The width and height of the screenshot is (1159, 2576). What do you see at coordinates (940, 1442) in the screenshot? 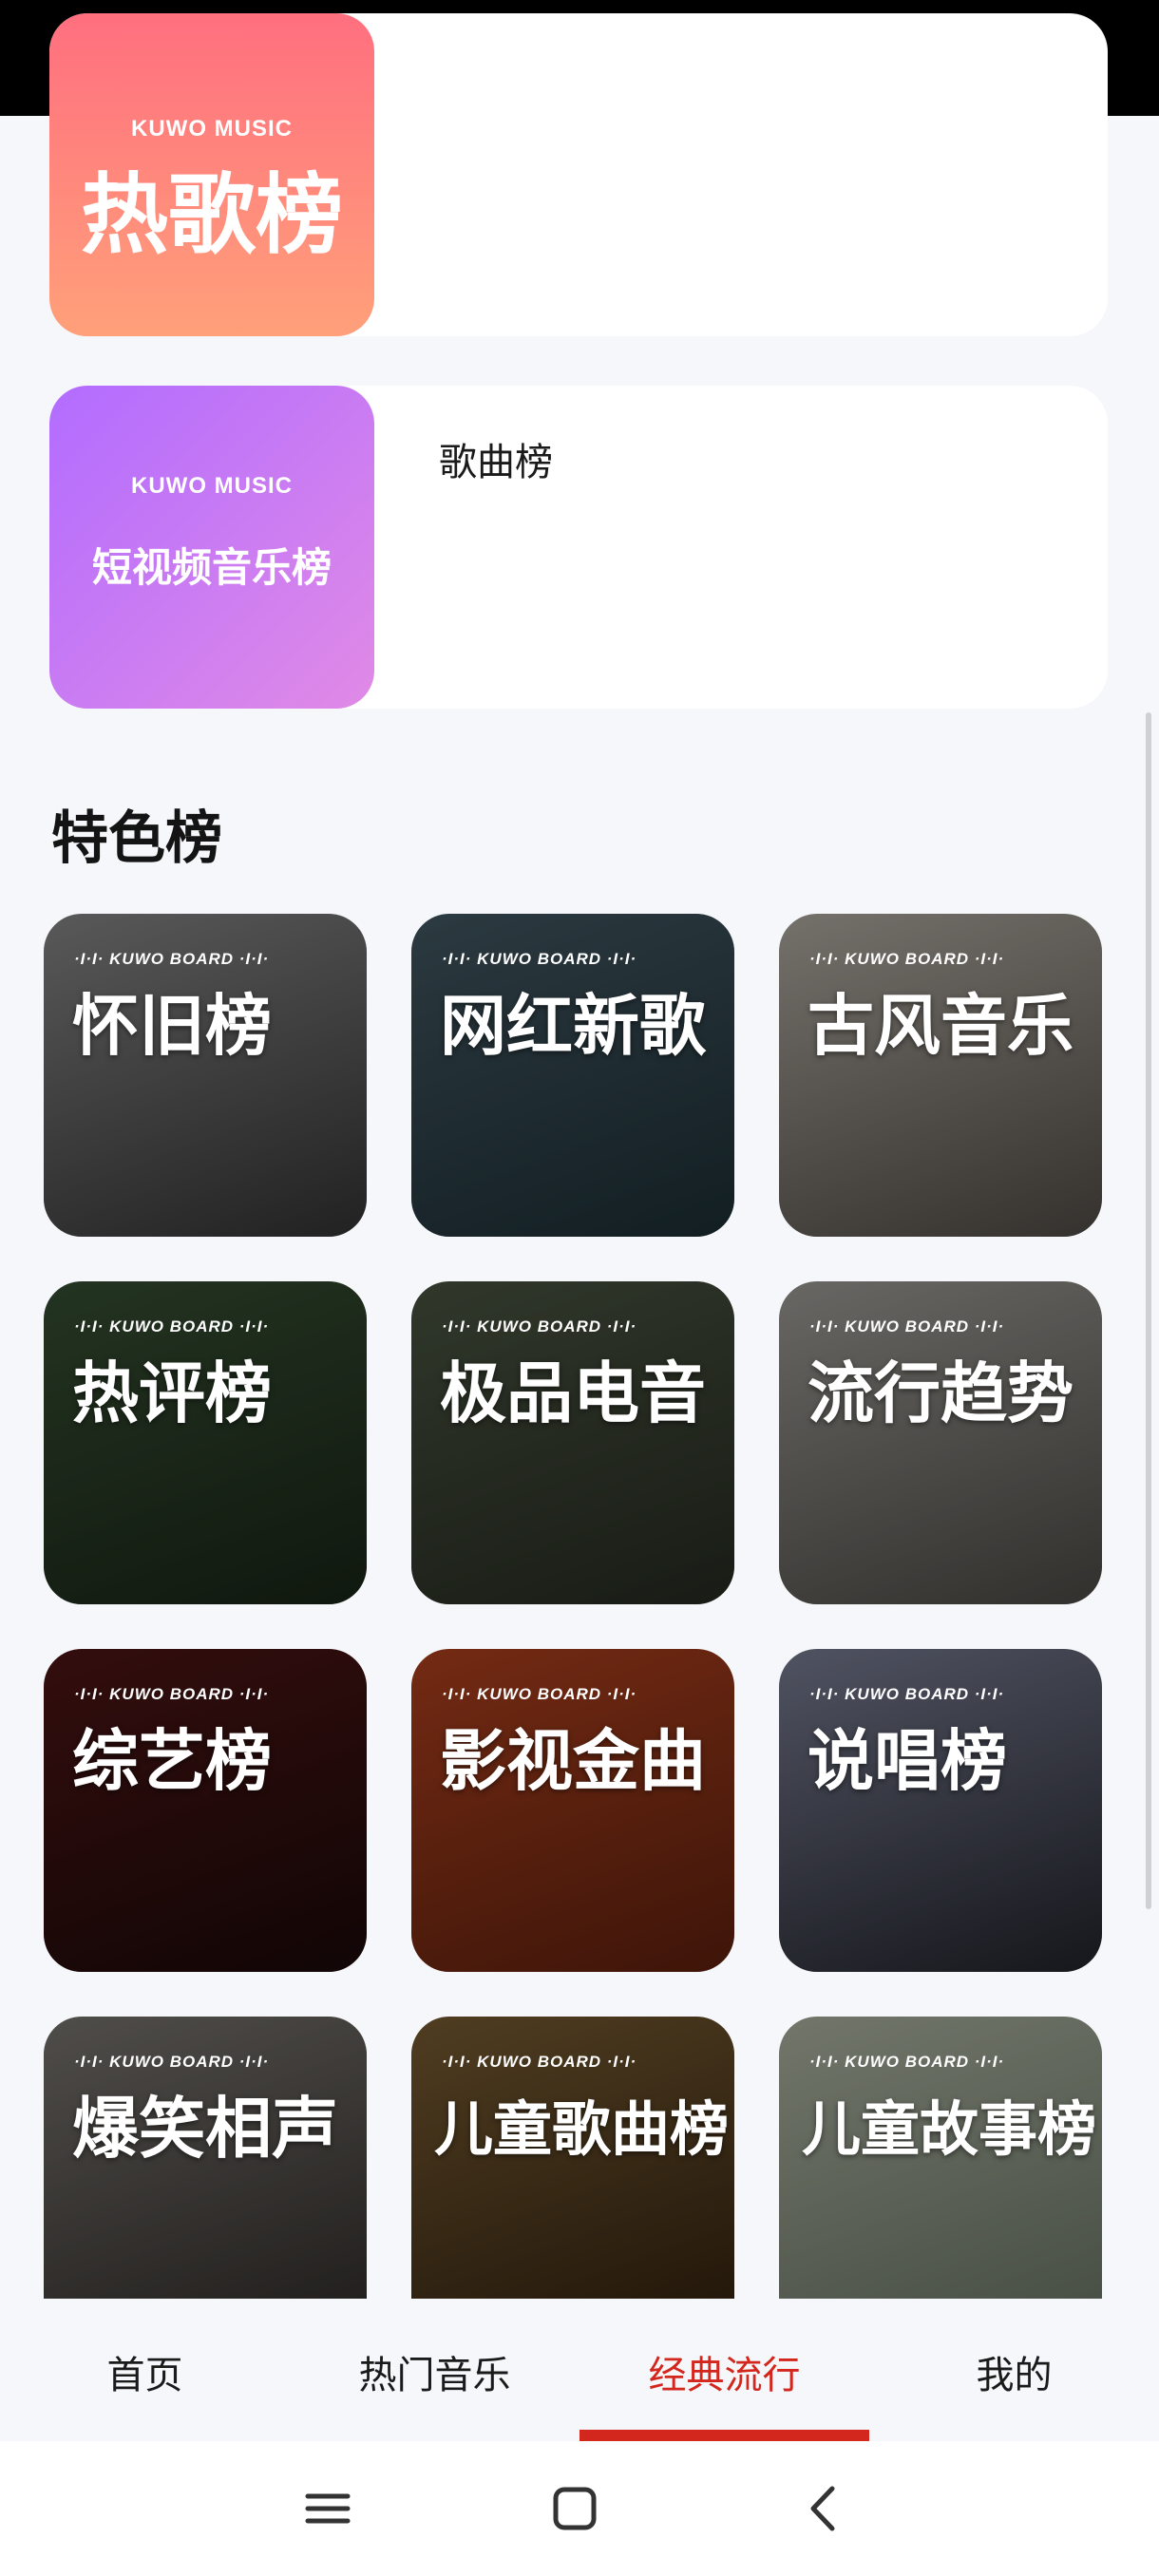
I see `tile-trending: ·I·I· KUWO BOARD ·I·I· 流行趋势` at bounding box center [940, 1442].